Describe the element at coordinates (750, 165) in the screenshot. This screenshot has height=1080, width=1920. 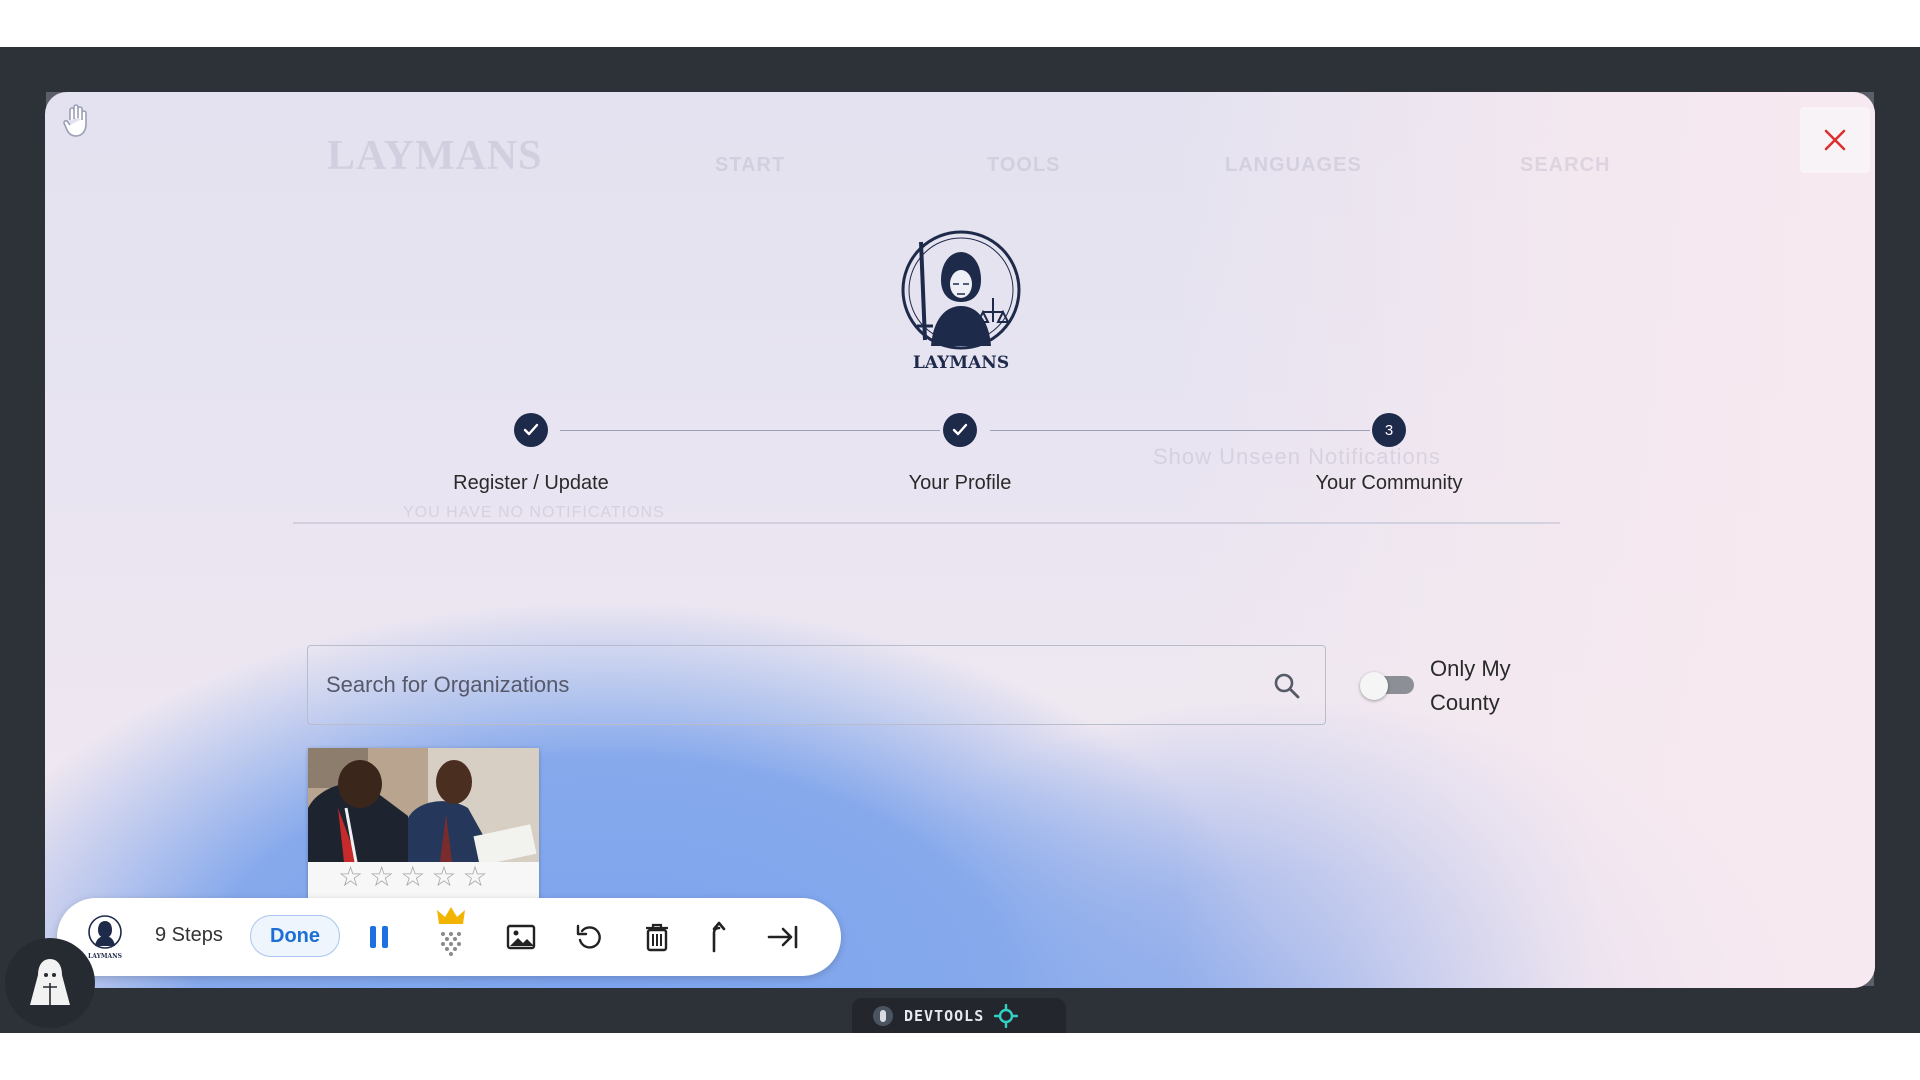
I see `ghost-nav-start: START` at that location.